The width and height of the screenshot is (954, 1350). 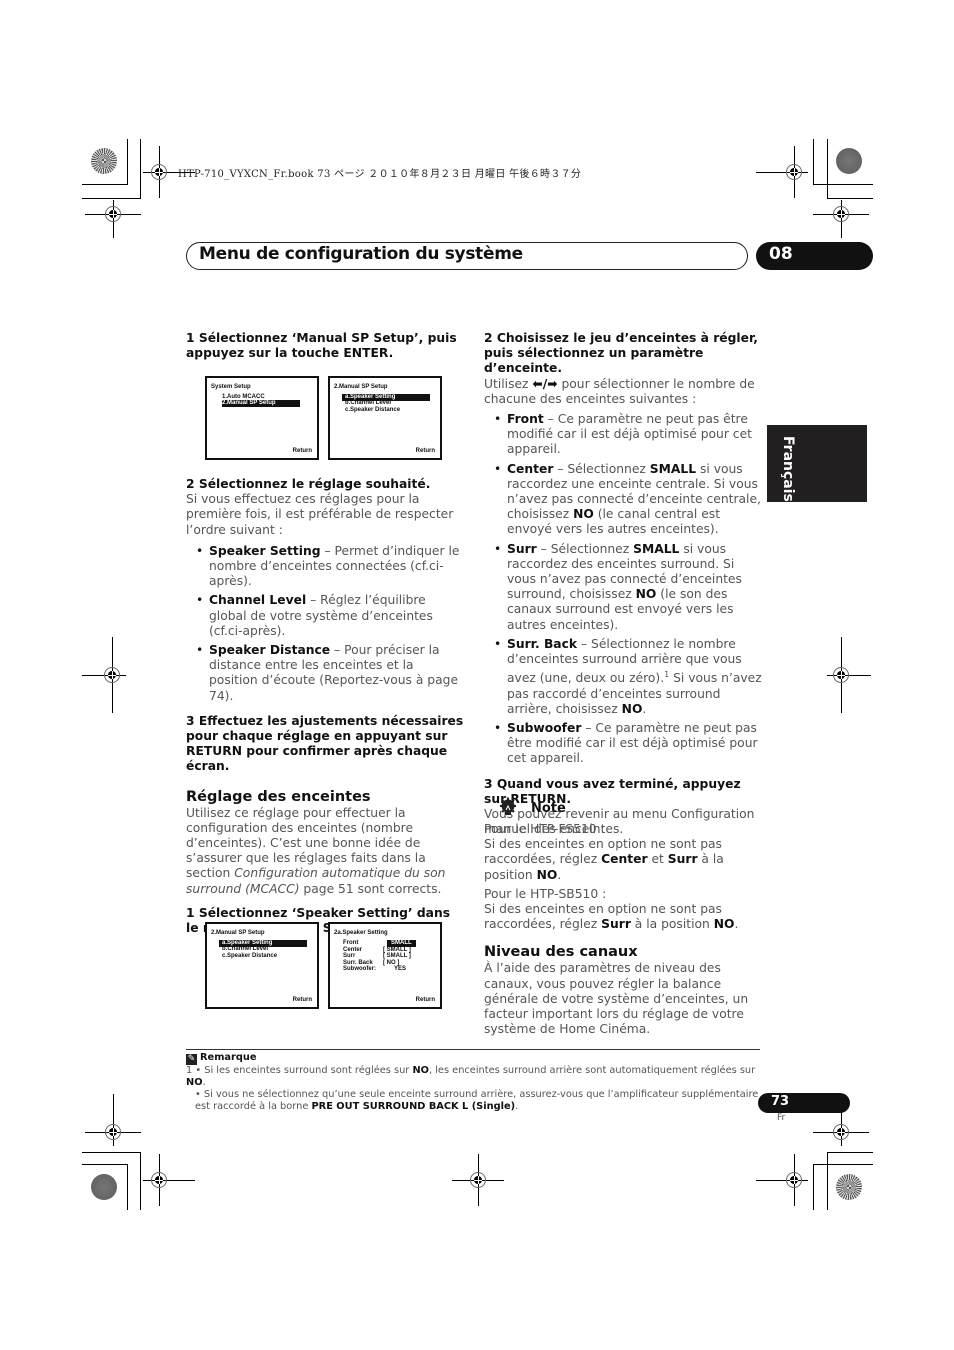 What do you see at coordinates (561, 952) in the screenshot?
I see `section-title-niveau: Niveau des canaux` at bounding box center [561, 952].